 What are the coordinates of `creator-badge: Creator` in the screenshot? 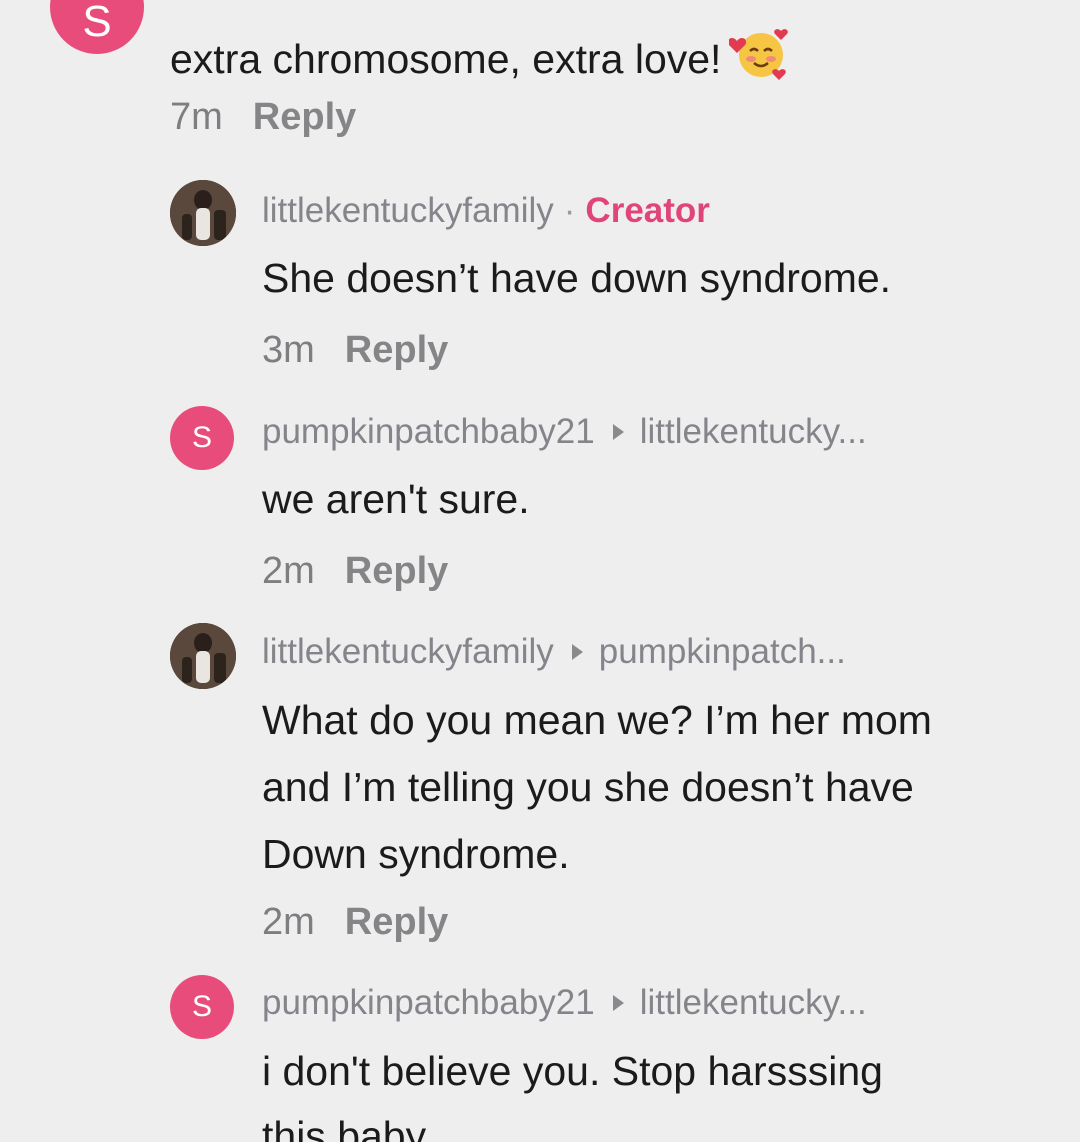 It's located at (647, 210).